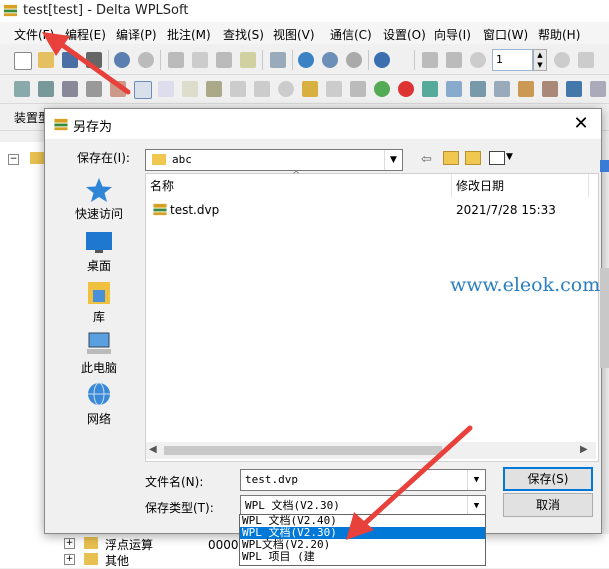 The width and height of the screenshot is (609, 569). Describe the element at coordinates (451, 158) in the screenshot. I see `up-folder-icon` at that location.